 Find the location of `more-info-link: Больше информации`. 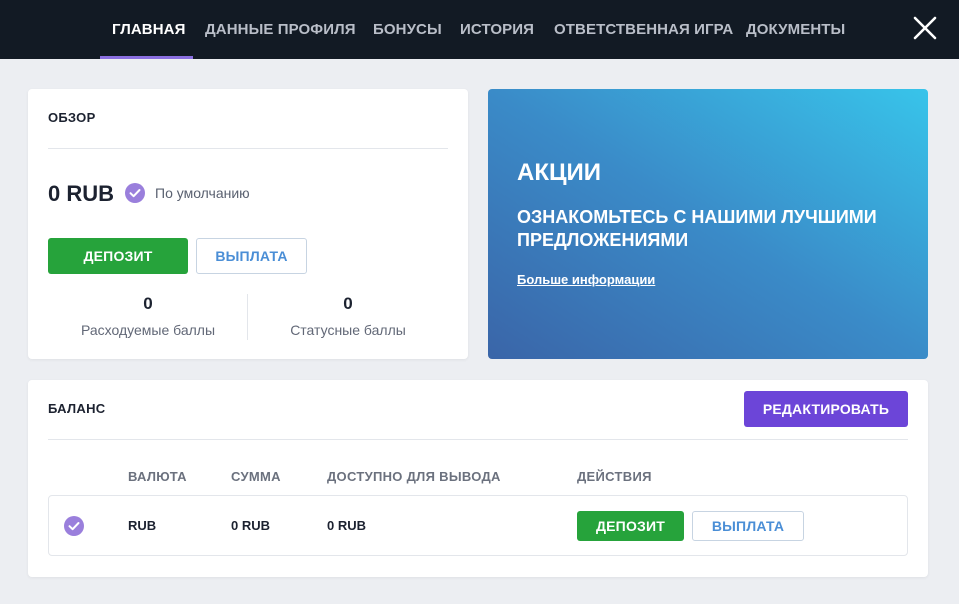

more-info-link: Больше информации is located at coordinates (586, 279).